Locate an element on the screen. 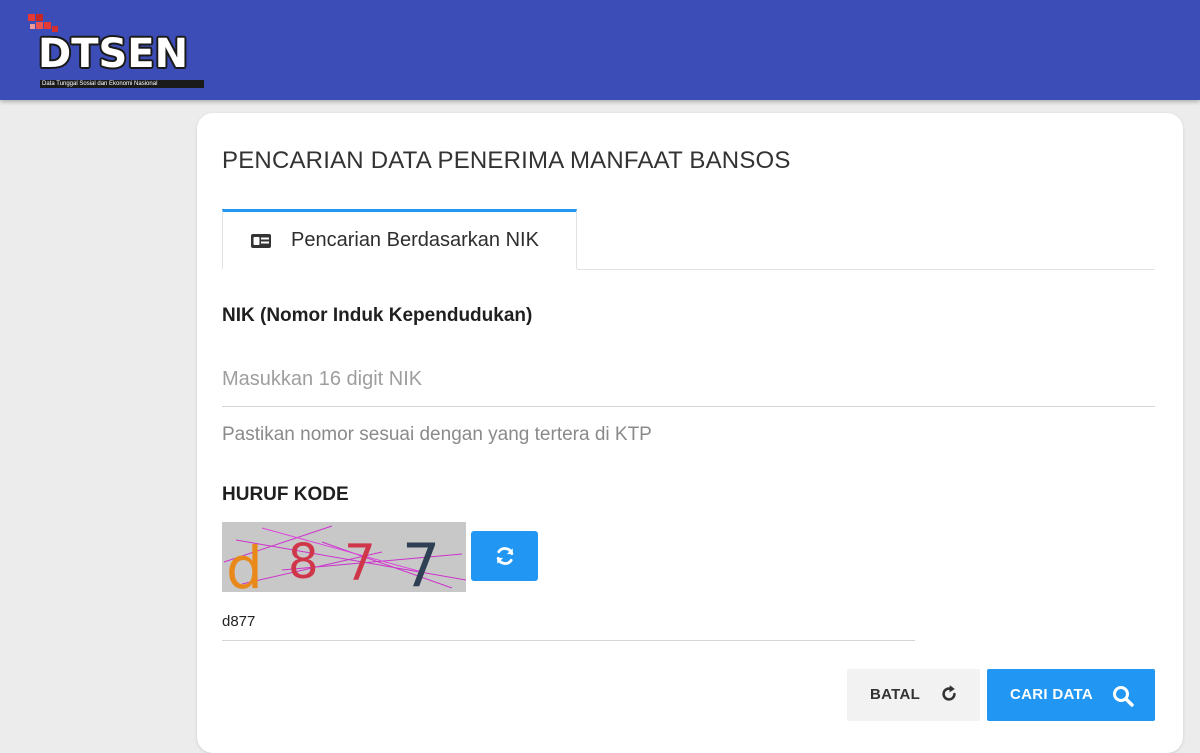  search-button: CARI DATA is located at coordinates (1071, 695).